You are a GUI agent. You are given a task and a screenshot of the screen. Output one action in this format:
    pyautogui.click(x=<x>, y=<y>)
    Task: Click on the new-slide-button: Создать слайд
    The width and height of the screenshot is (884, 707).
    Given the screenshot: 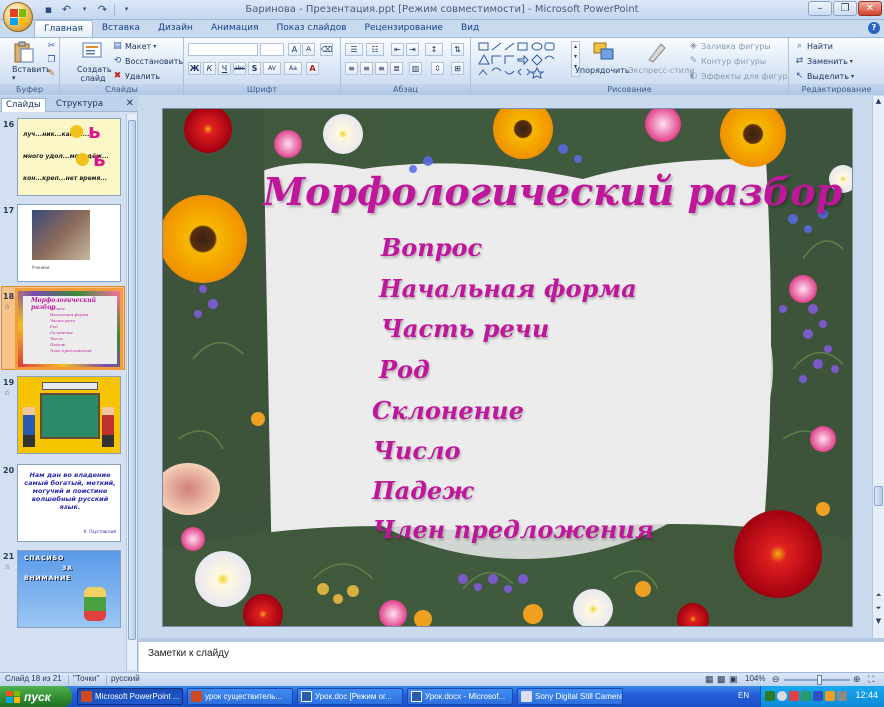 What is the action you would take?
    pyautogui.click(x=94, y=74)
    